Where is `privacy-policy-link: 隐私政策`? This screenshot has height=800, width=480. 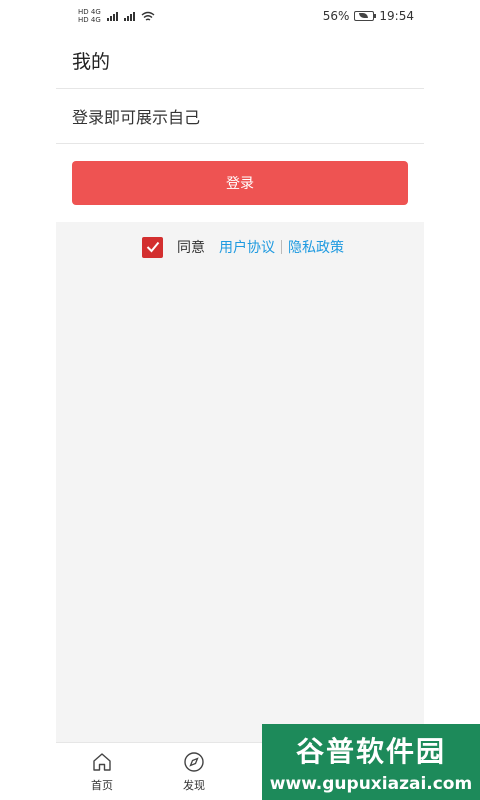 privacy-policy-link: 隐私政策 is located at coordinates (316, 247).